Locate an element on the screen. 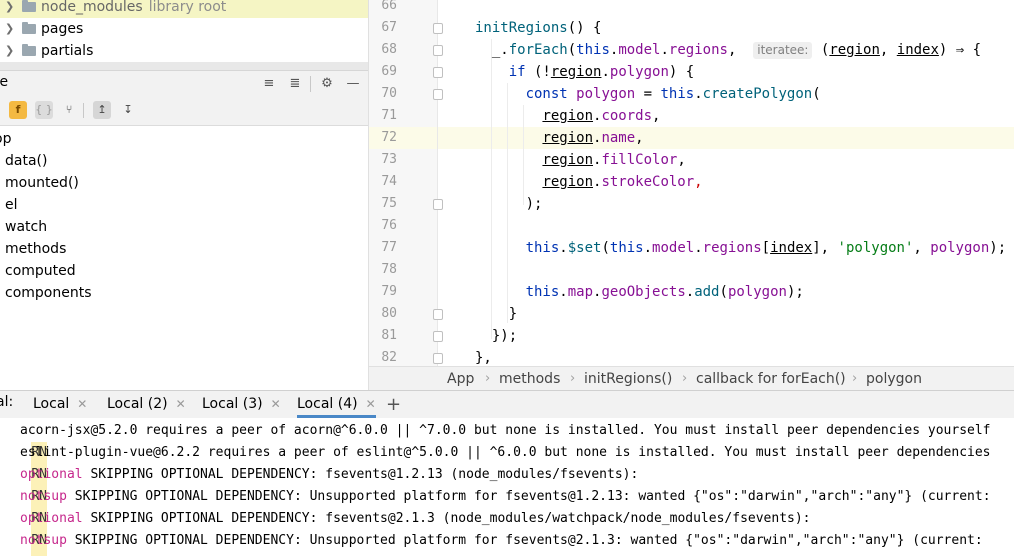 Image resolution: width=1014 pixels, height=556 pixels. breadcrumb-item: callback for forEach() is located at coordinates (771, 379).